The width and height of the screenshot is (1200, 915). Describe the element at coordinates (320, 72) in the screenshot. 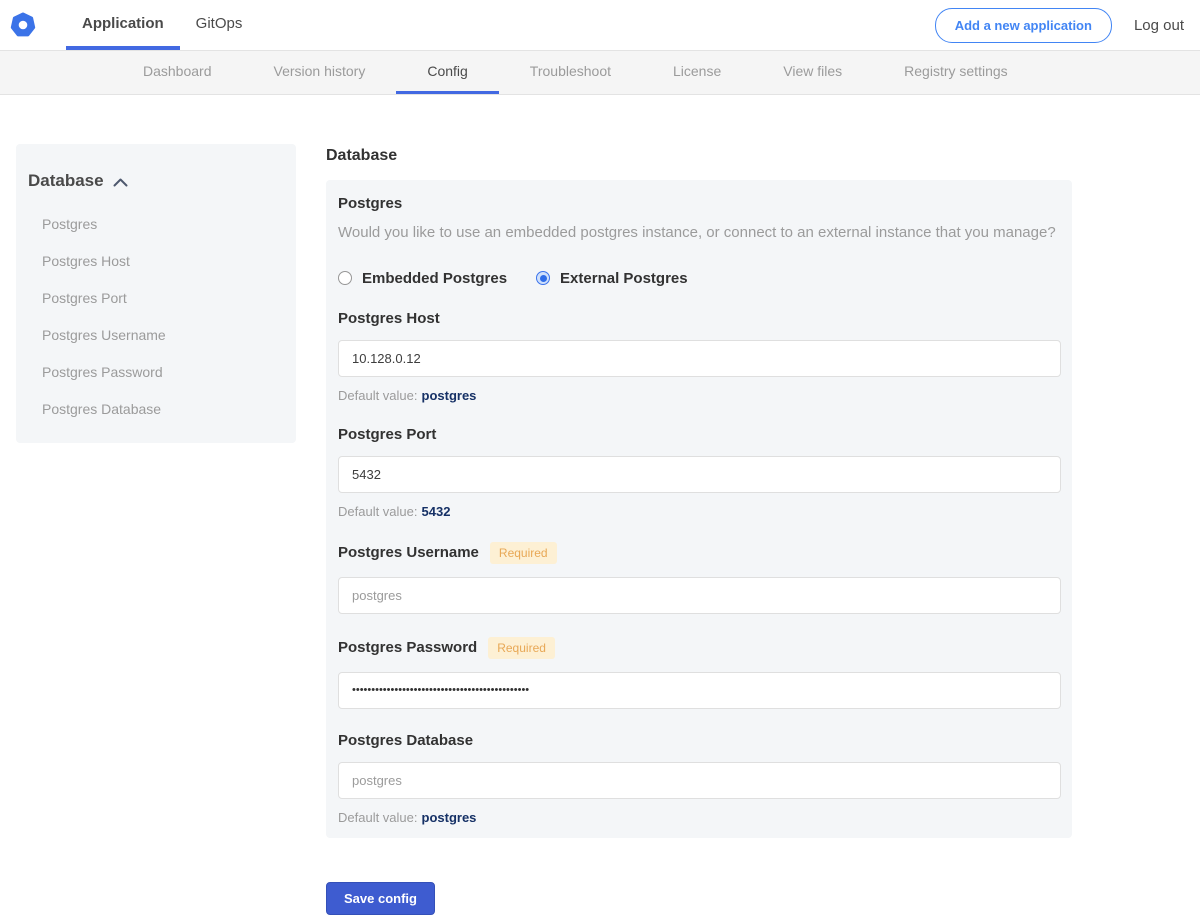

I see `subnav-item-version-history: Version history` at that location.